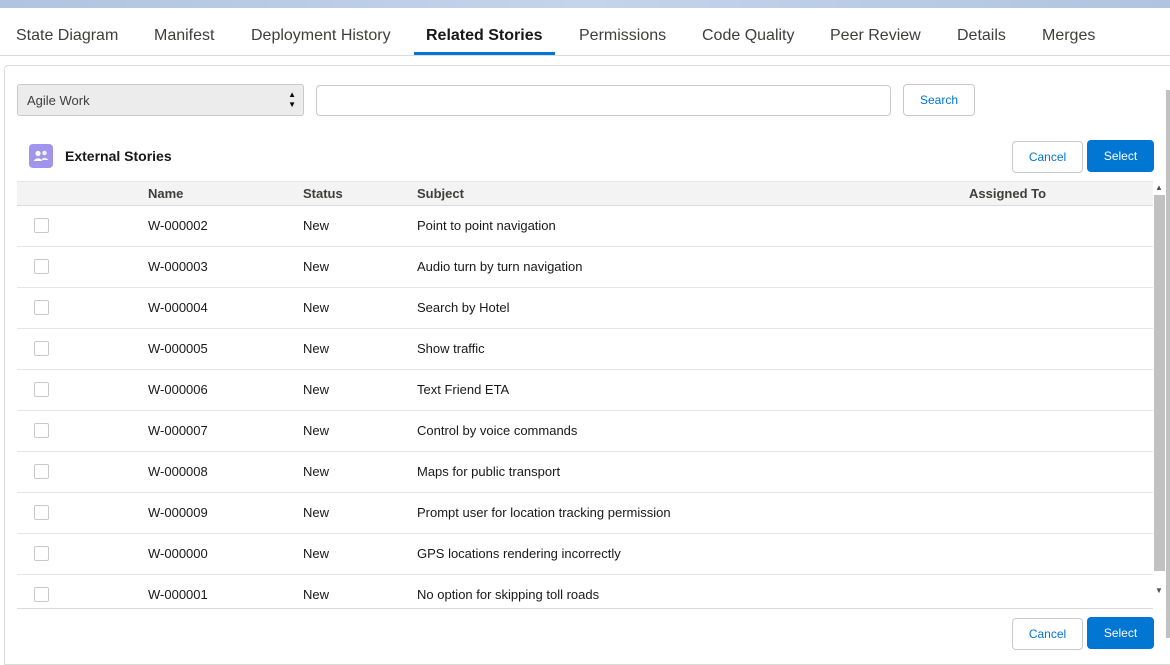 This screenshot has width=1170, height=665. What do you see at coordinates (508, 594) in the screenshot?
I see `cell-subject: No option for skipping toll roads` at bounding box center [508, 594].